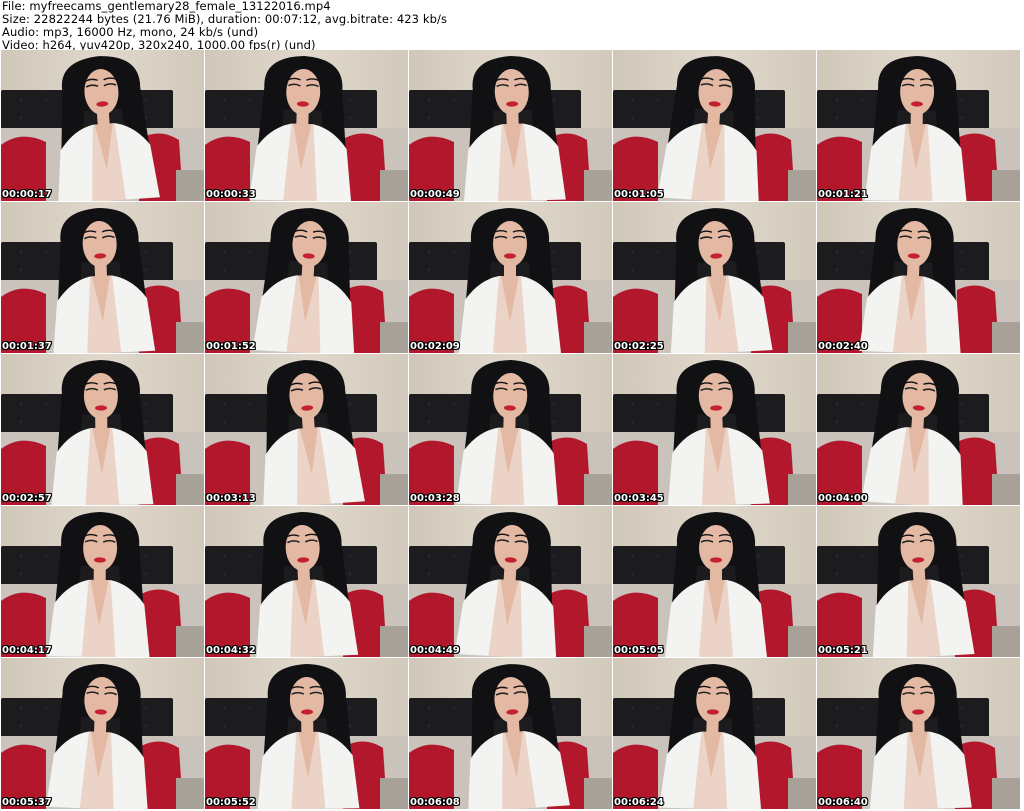  What do you see at coordinates (639, 346) in the screenshot?
I see `frame-timestamp: 00:02:25` at bounding box center [639, 346].